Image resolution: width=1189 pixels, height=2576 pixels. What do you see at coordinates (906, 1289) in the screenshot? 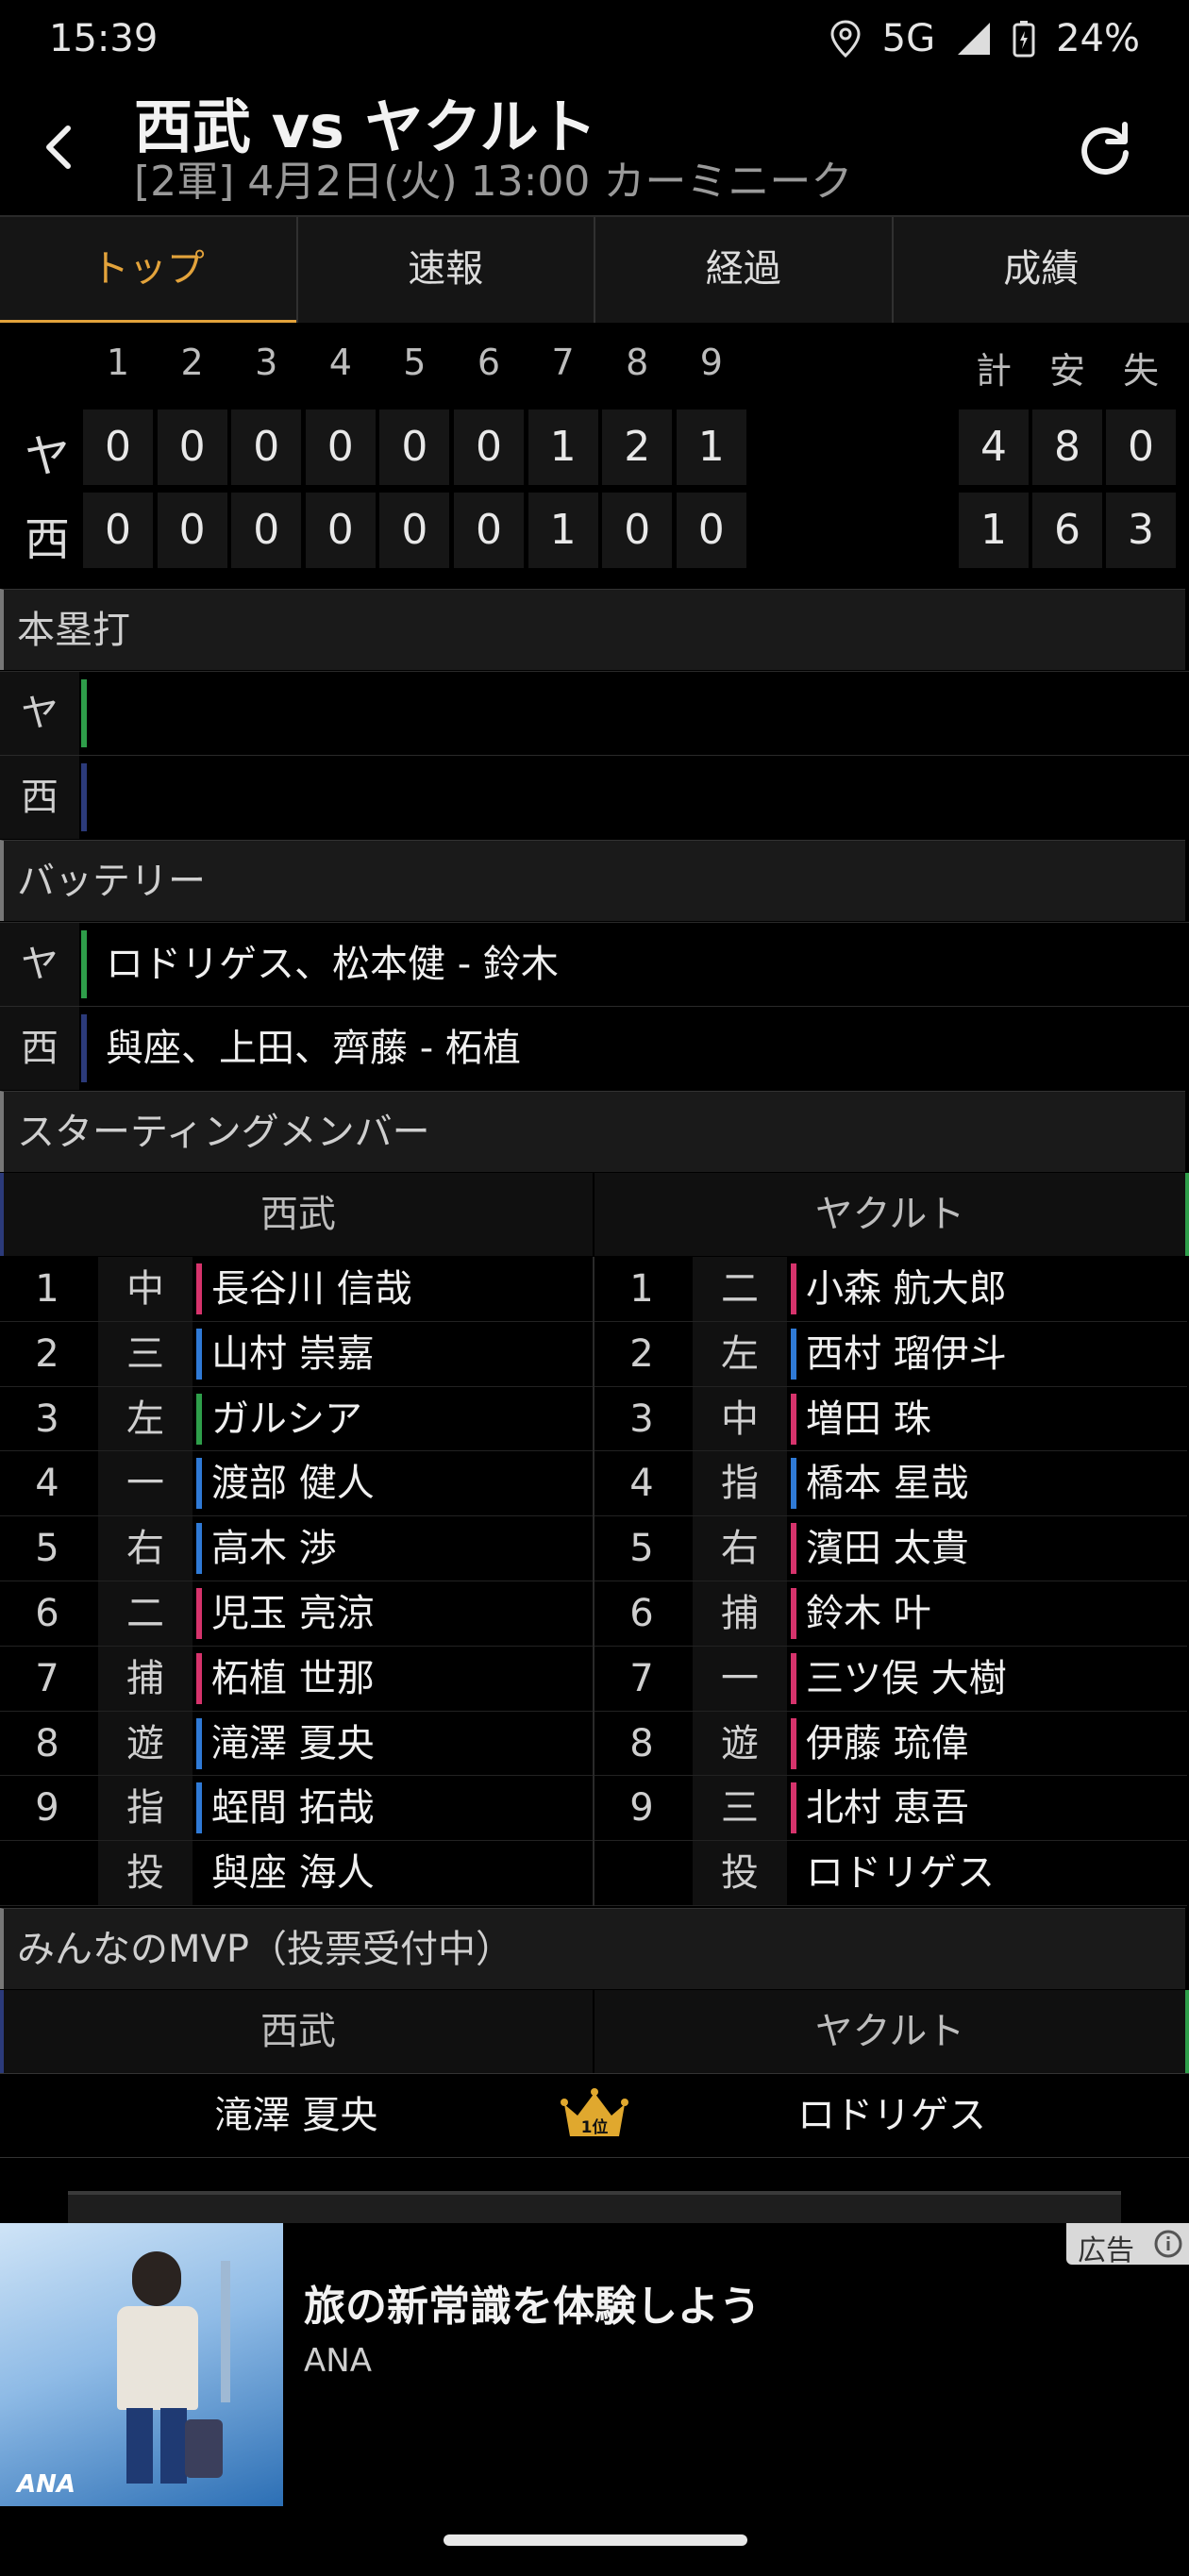
I see `player-name: 小森 航大郎` at bounding box center [906, 1289].